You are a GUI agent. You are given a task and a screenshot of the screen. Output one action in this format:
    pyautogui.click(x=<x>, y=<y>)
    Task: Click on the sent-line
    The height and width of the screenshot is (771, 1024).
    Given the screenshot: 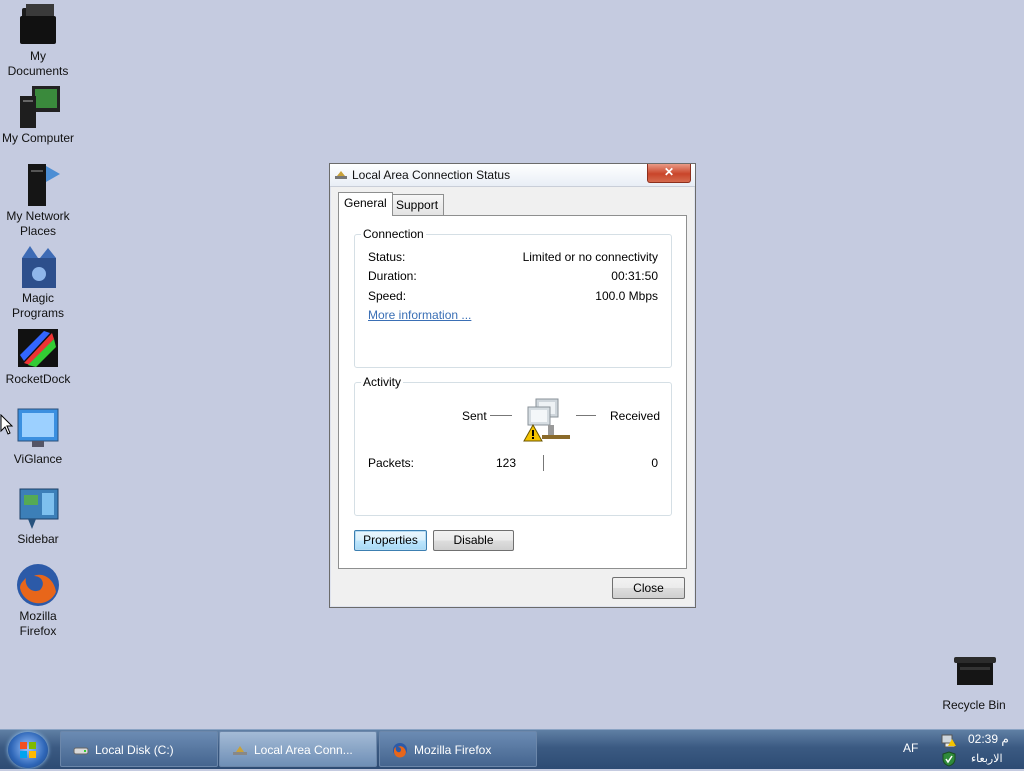 What is the action you would take?
    pyautogui.click(x=501, y=415)
    